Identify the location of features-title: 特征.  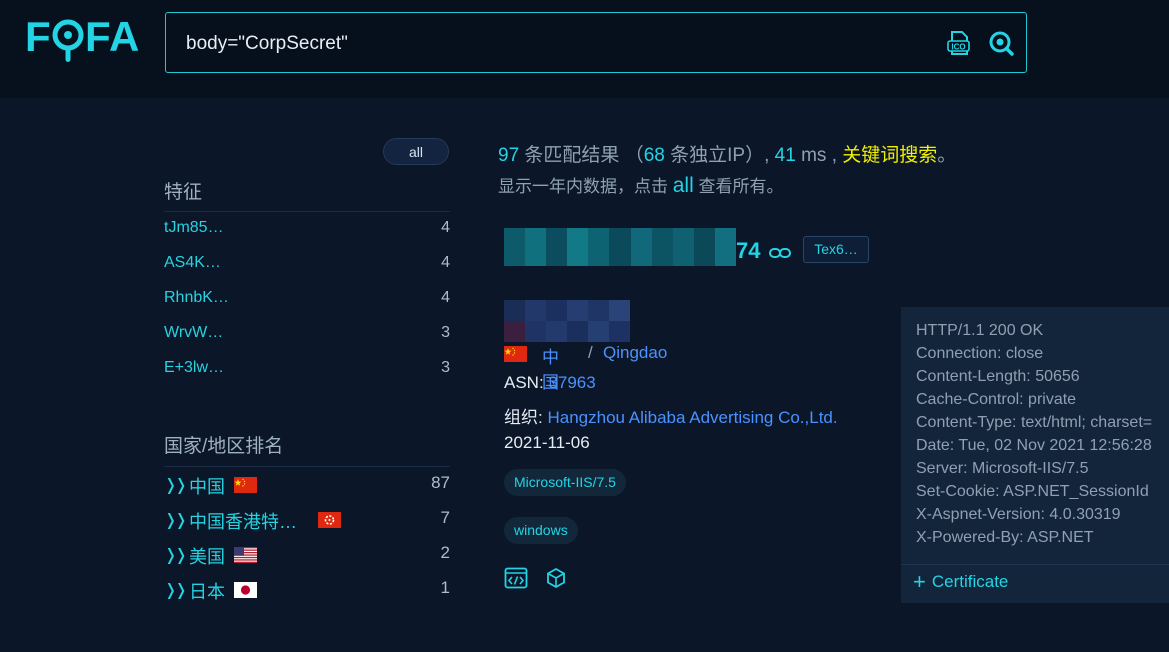
(183, 192).